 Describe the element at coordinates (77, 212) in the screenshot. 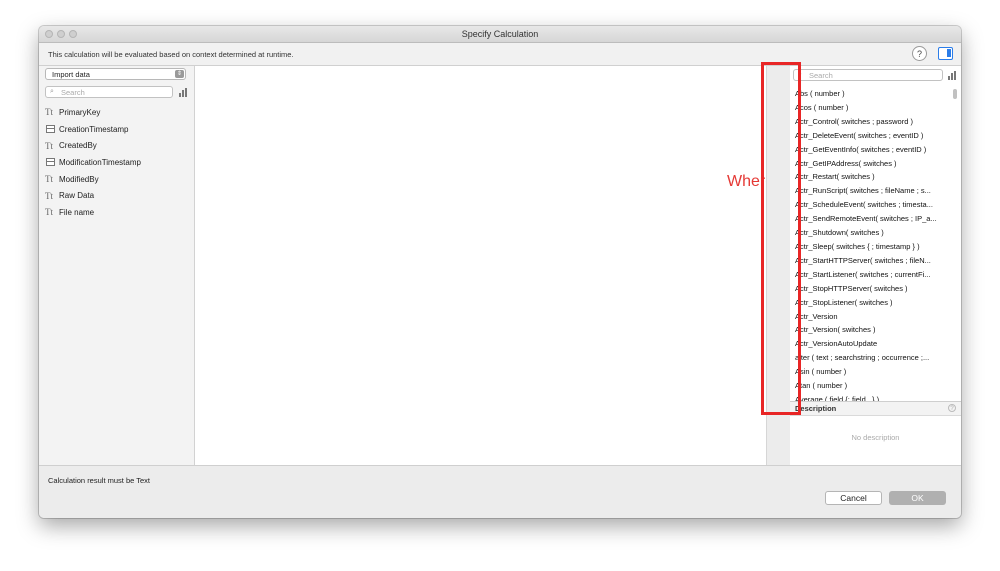

I see `field-name: File name` at that location.